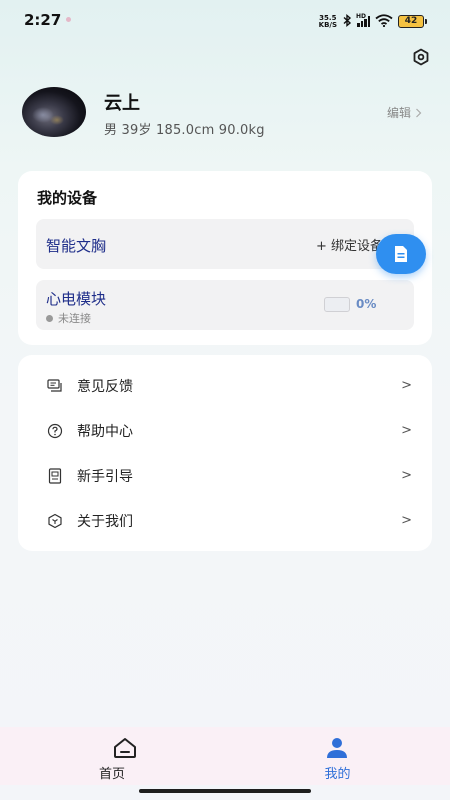 This screenshot has width=450, height=800. What do you see at coordinates (347, 21) in the screenshot?
I see `bluetooth-icon` at bounding box center [347, 21].